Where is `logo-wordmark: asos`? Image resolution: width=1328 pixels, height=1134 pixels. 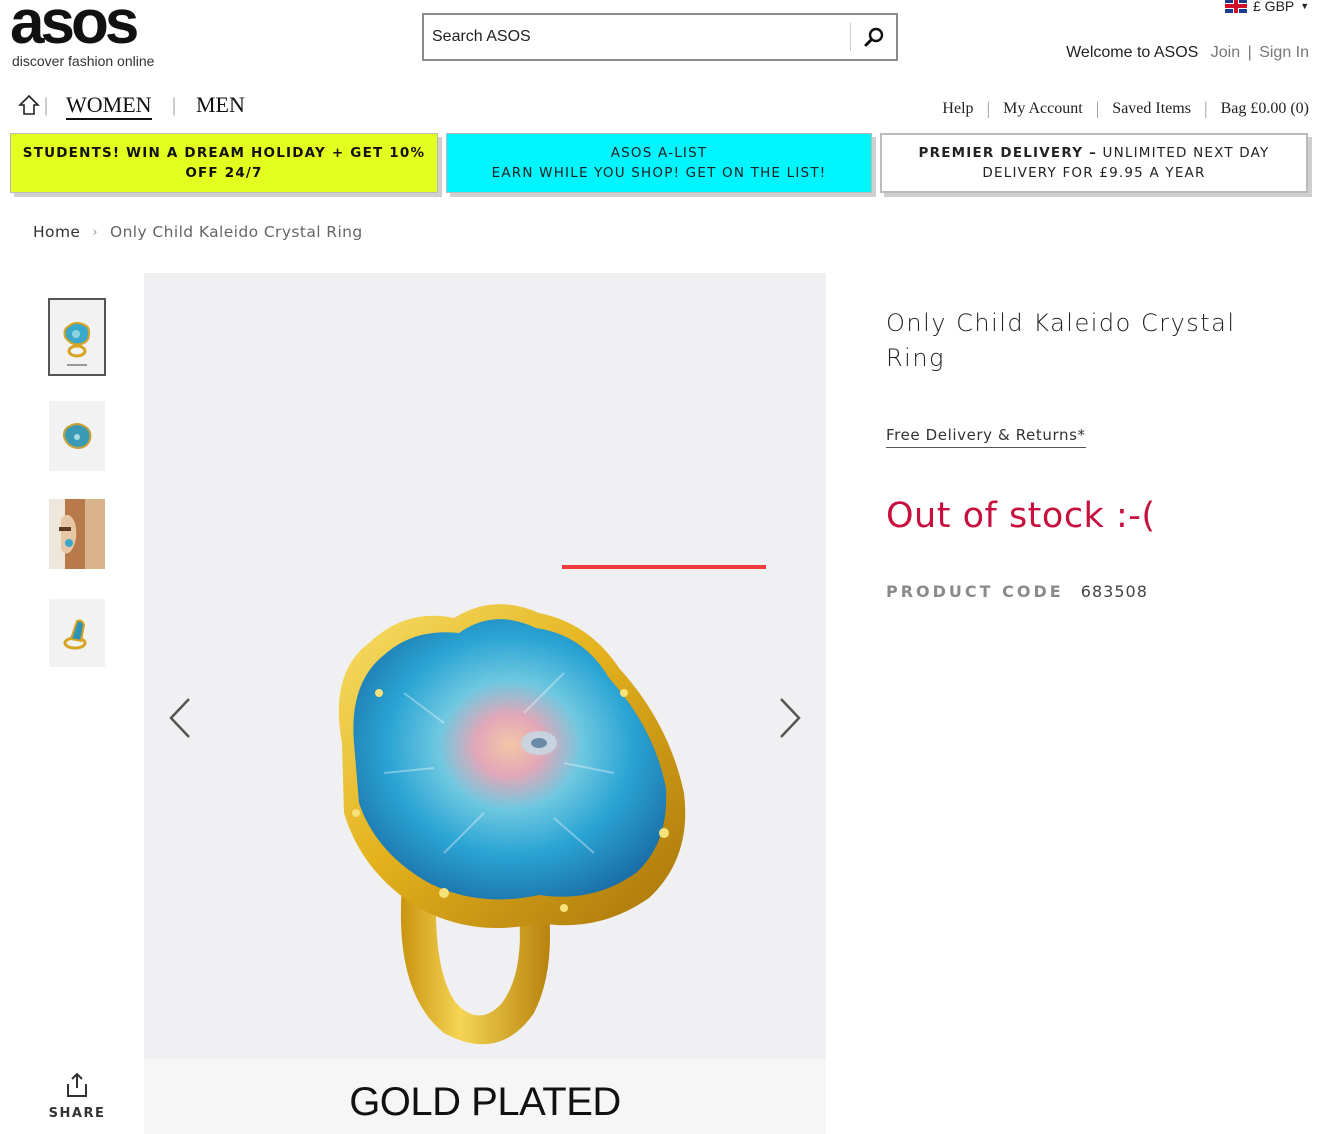
logo-wordmark: asos is located at coordinates (74, 28).